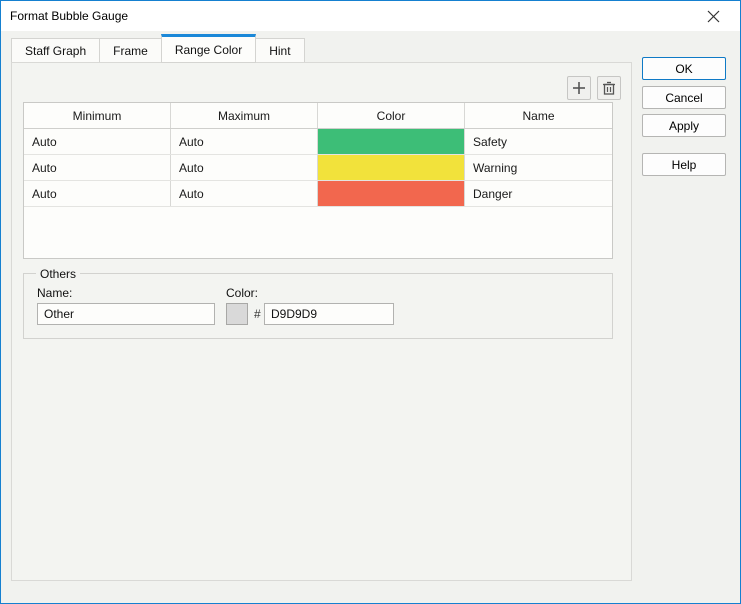  I want to click on ok-button: OK, so click(684, 68).